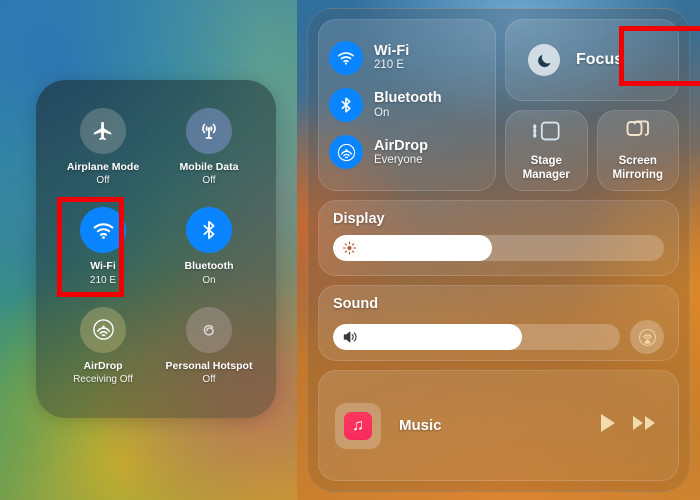 The height and width of the screenshot is (500, 700). What do you see at coordinates (359, 219) in the screenshot?
I see `display-slider-title: Display` at bounding box center [359, 219].